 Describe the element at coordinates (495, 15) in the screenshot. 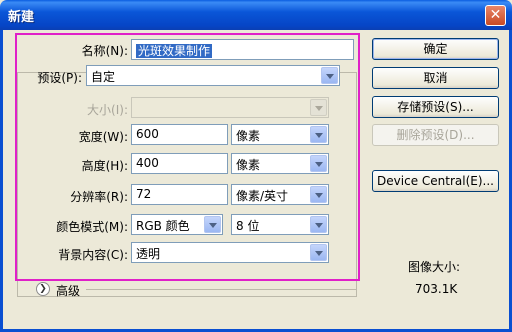

I see `close-icon: ✕` at that location.